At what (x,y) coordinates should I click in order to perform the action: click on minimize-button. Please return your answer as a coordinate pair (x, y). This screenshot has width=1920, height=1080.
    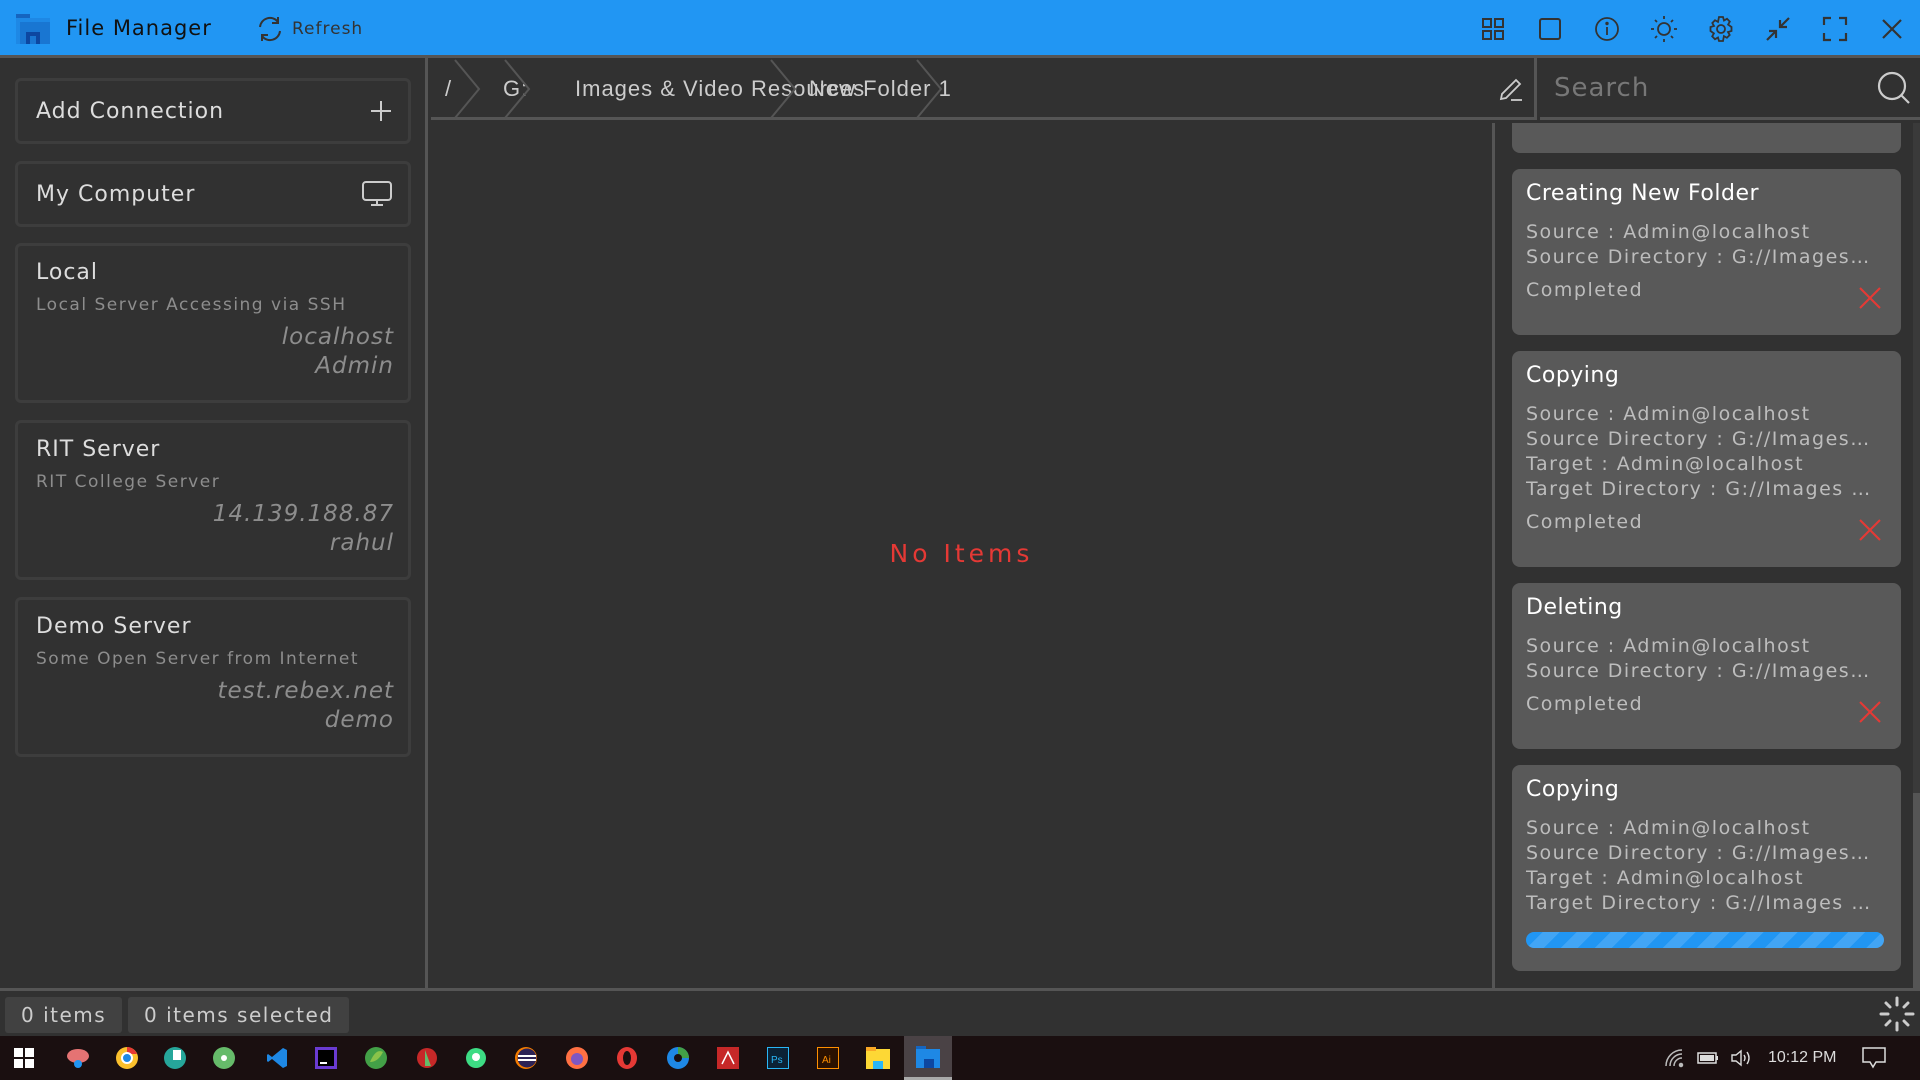
    Looking at the image, I should click on (1777, 29).